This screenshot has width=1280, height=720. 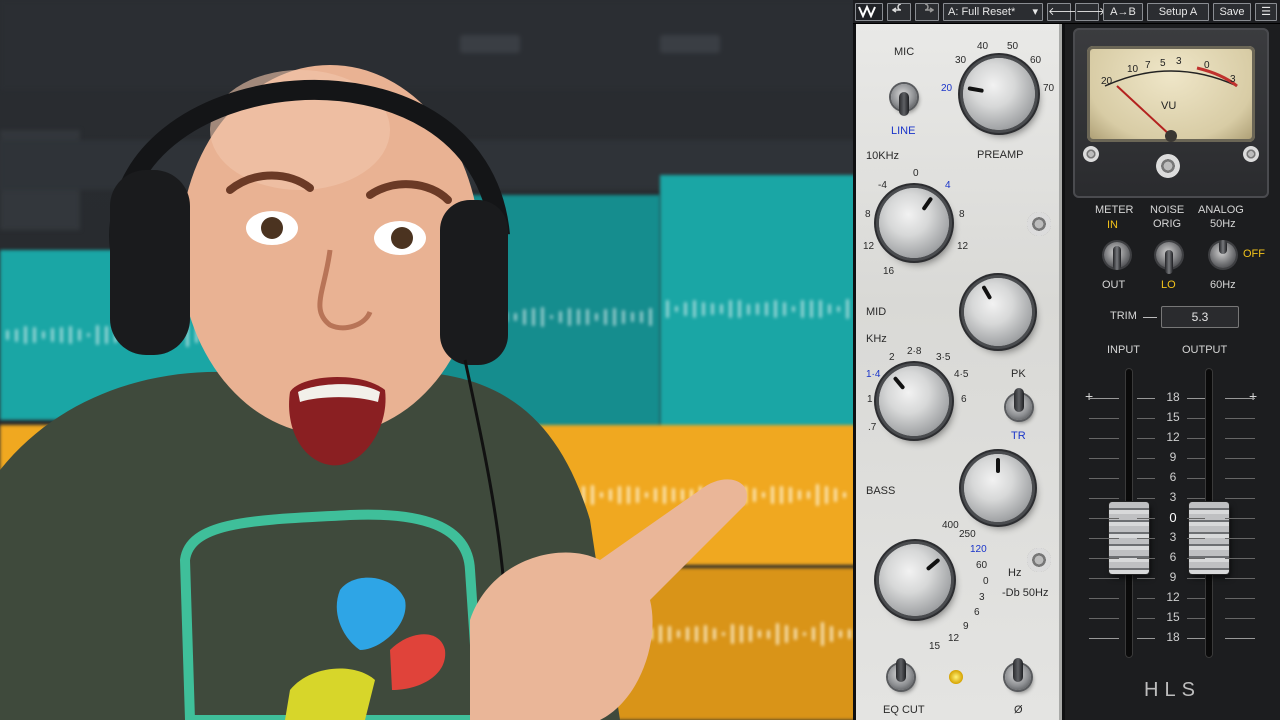 I want to click on pk-tr-switch, so click(x=1019, y=404).